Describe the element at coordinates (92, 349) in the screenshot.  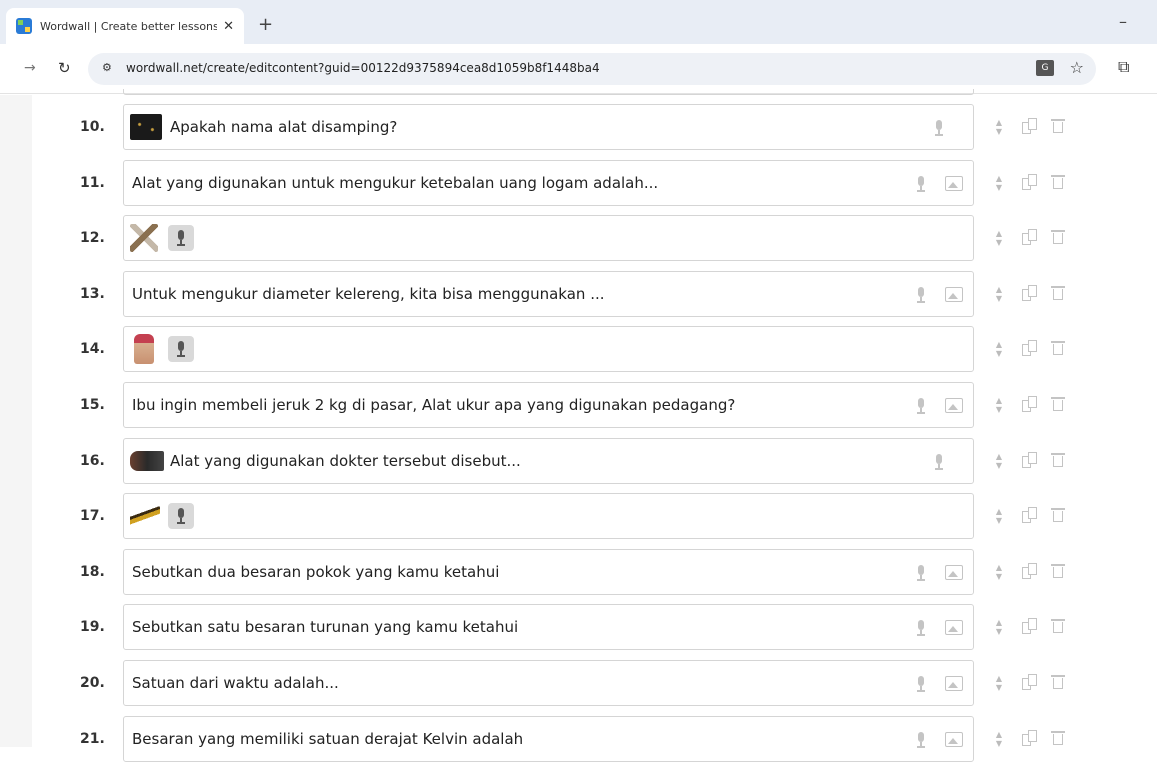
I see `question-number: 14.` at that location.